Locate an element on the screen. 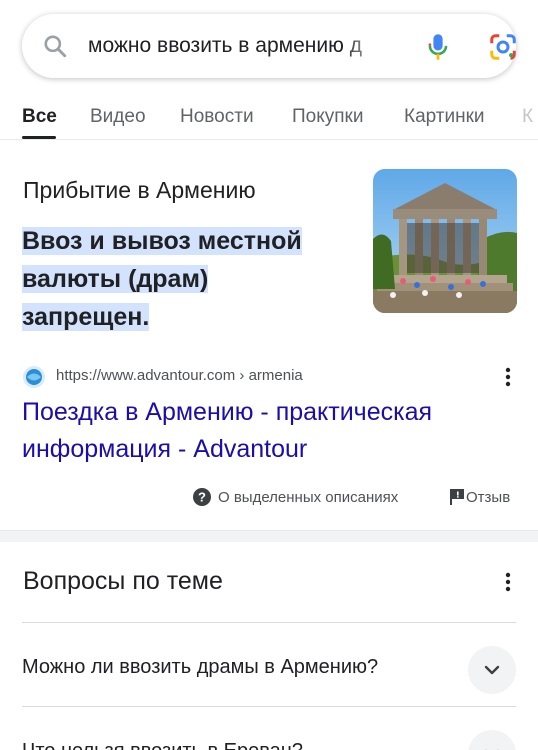 The image size is (538, 750). temple-image is located at coordinates (445, 241).